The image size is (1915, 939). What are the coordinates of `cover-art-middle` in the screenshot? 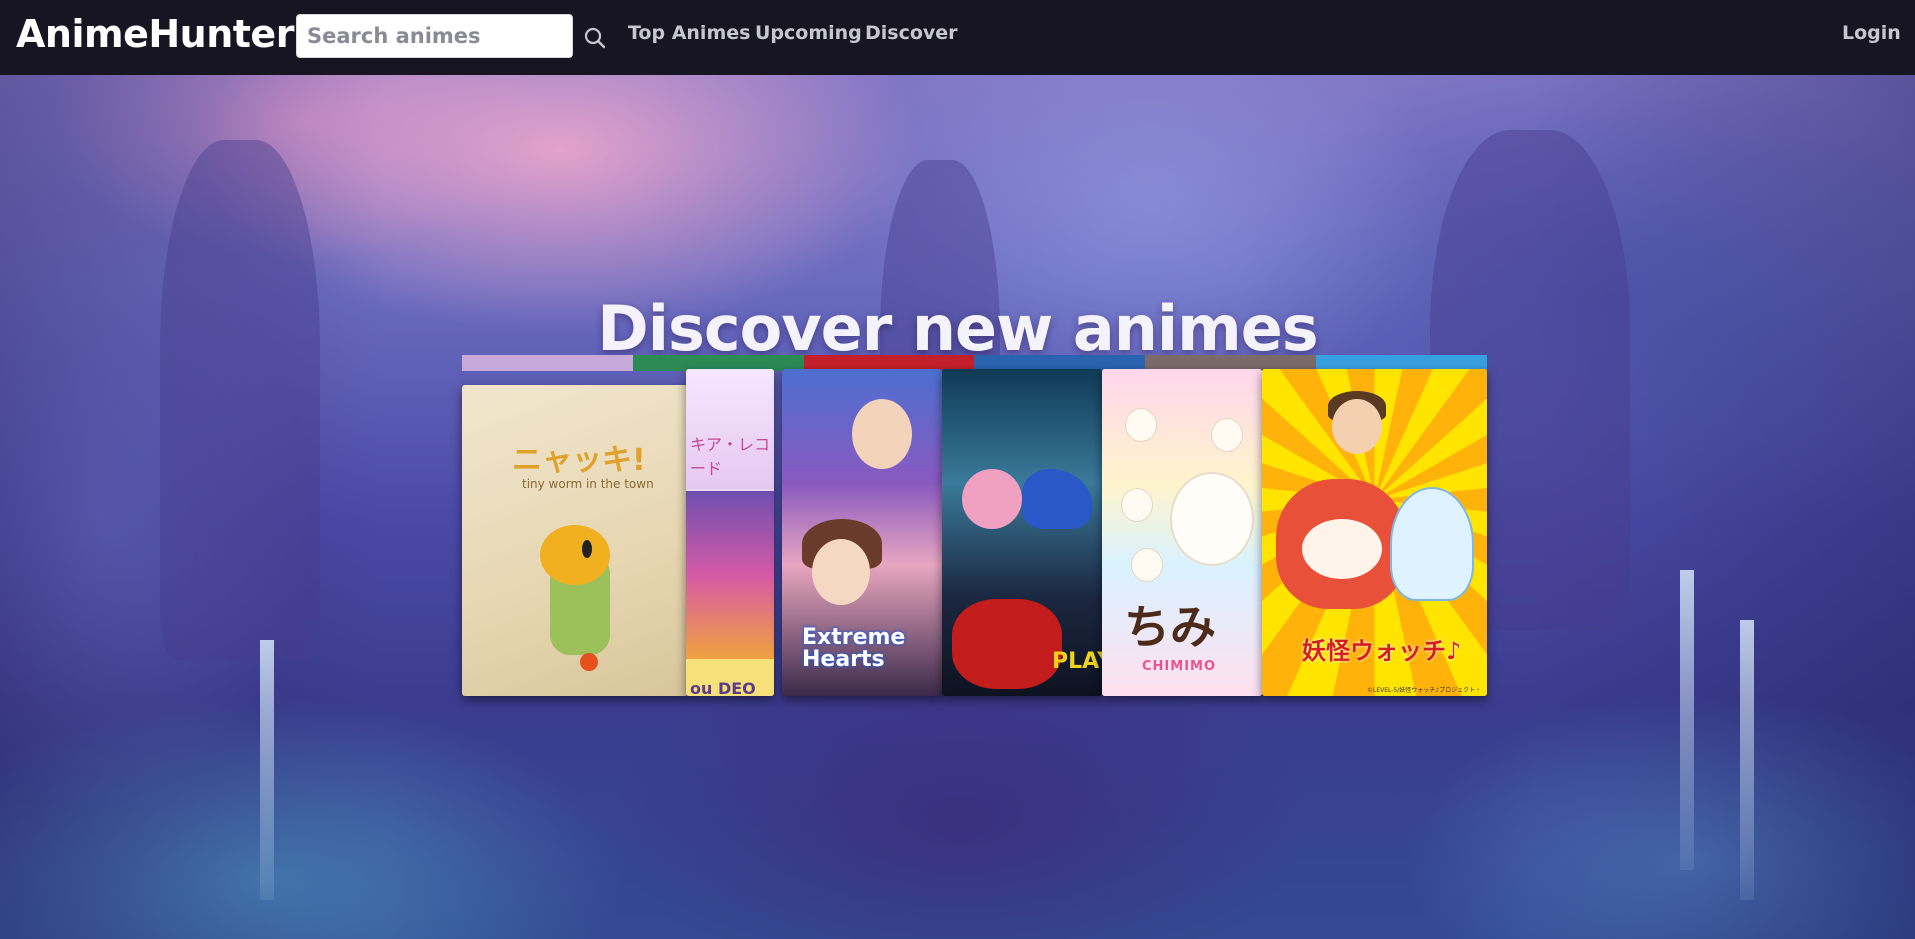 It's located at (730, 576).